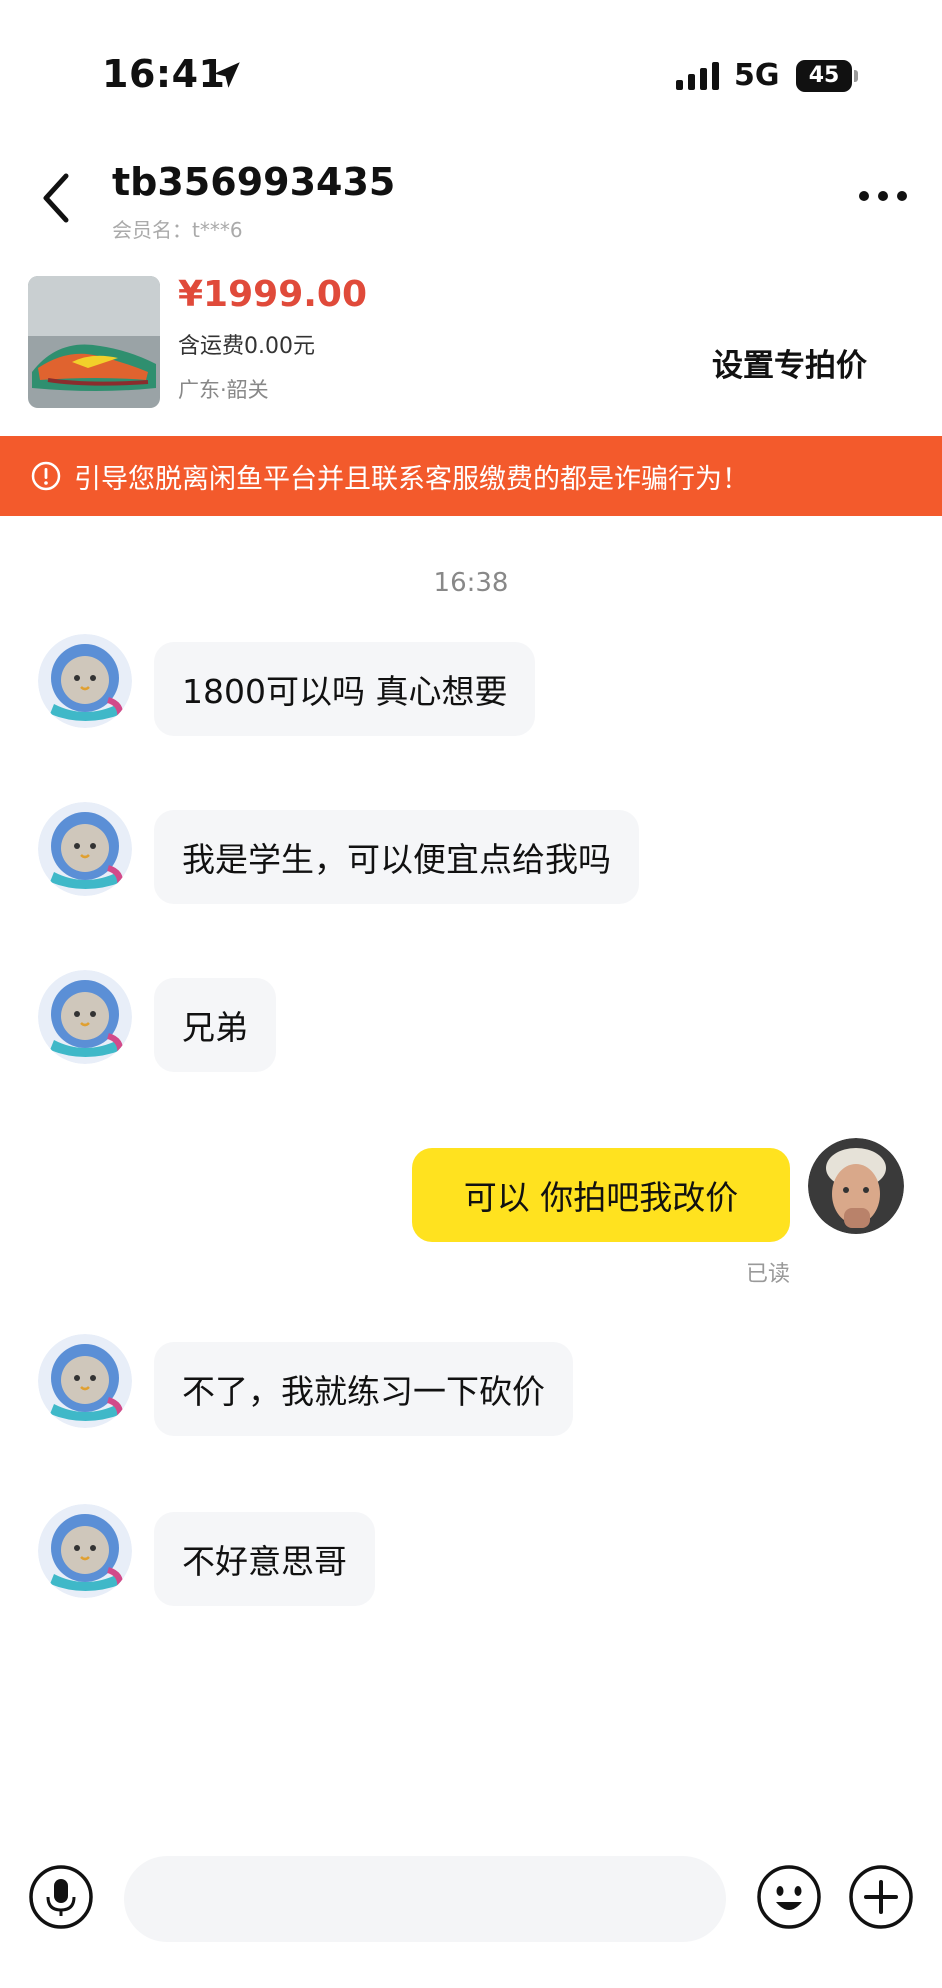 The width and height of the screenshot is (942, 1988). What do you see at coordinates (757, 75) in the screenshot?
I see `network-type: 5G` at bounding box center [757, 75].